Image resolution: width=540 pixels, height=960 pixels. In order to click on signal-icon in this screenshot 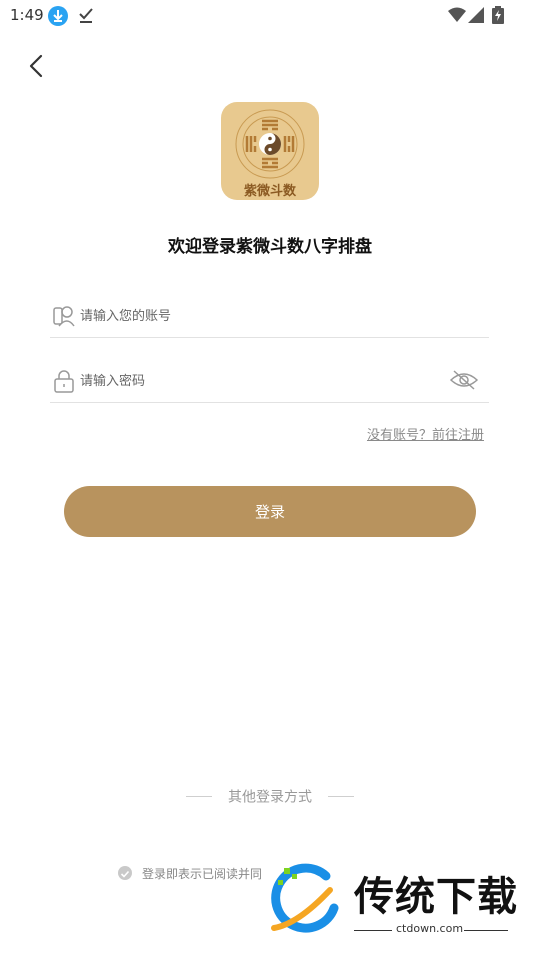, I will do `click(476, 15)`.